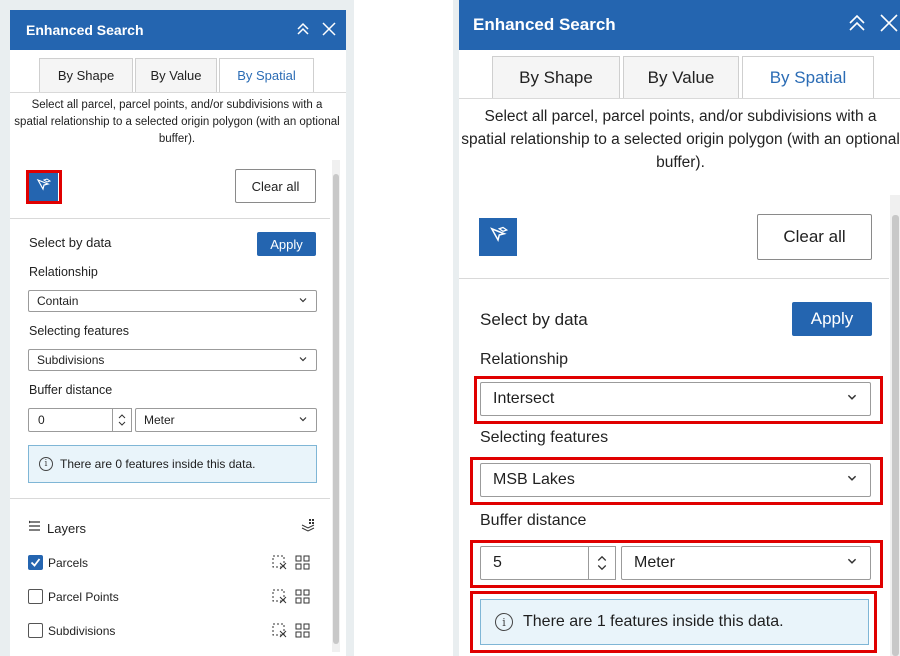 The height and width of the screenshot is (656, 900). I want to click on layer-row-subdivisions: Subdivisions, so click(173, 631).